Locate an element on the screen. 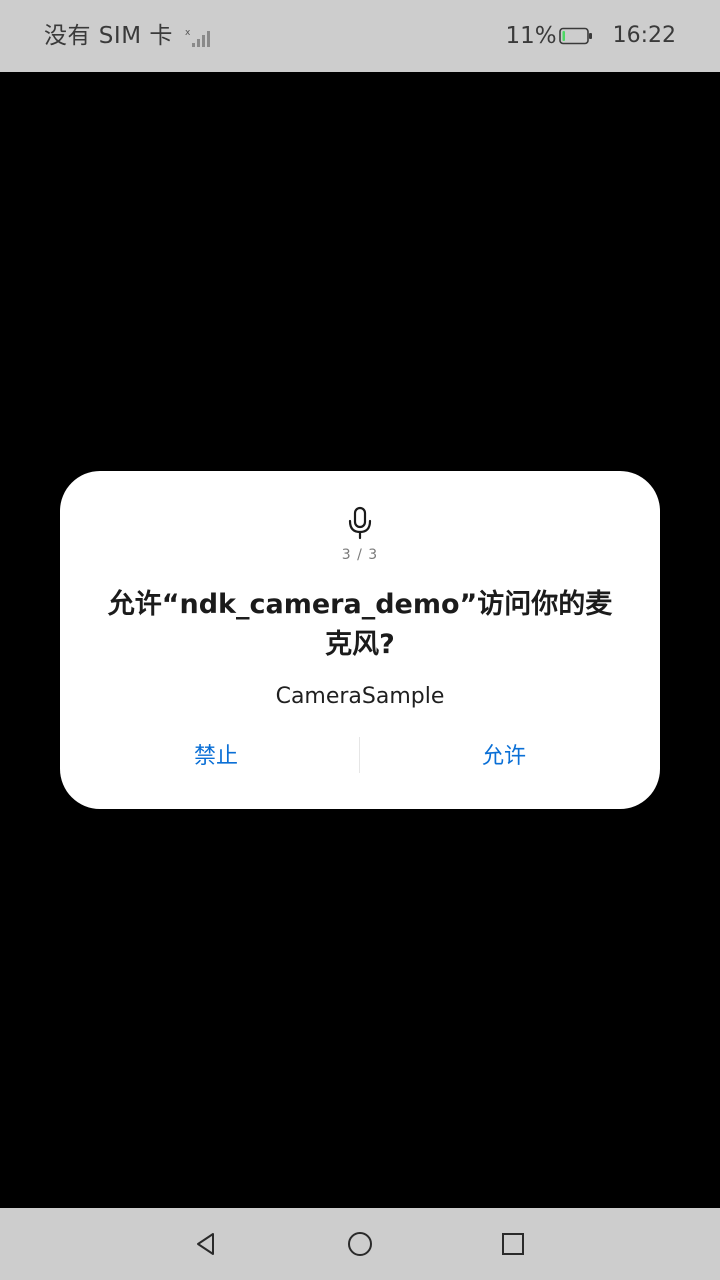 The width and height of the screenshot is (720, 1280). app-name: CameraSample is located at coordinates (360, 696).